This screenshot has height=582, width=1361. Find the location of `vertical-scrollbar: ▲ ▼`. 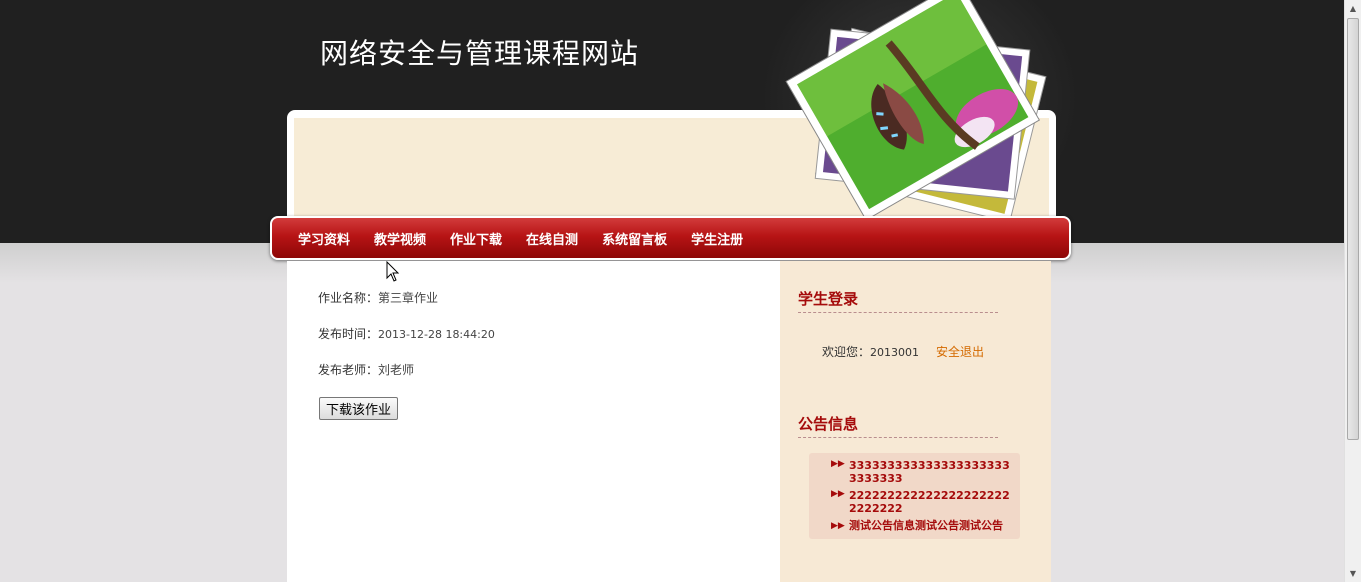

vertical-scrollbar: ▲ ▼ is located at coordinates (1352, 291).